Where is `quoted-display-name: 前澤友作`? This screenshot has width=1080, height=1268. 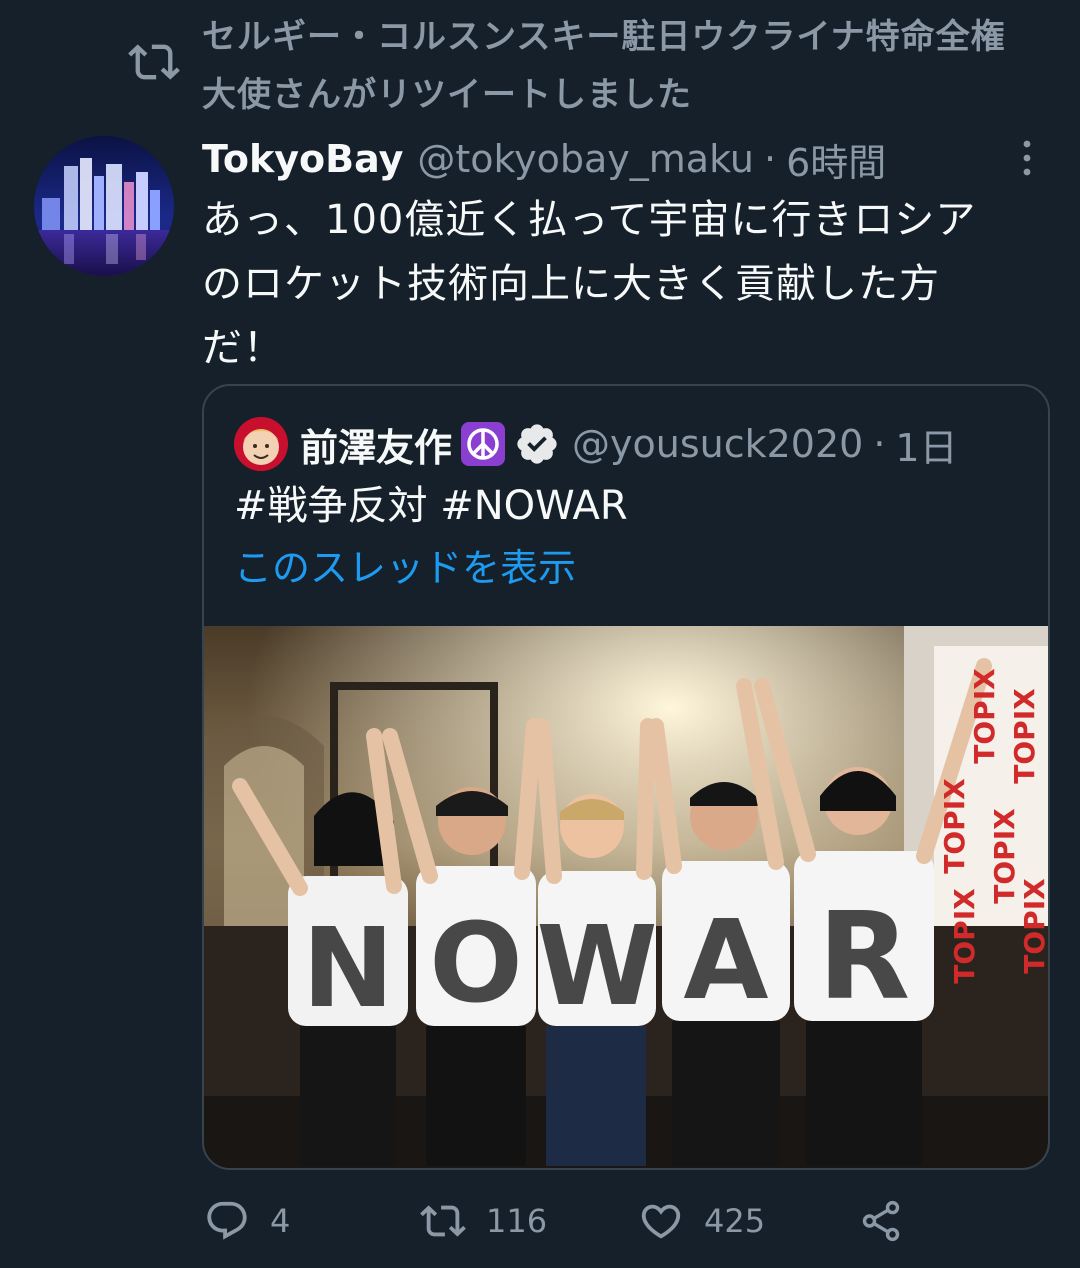 quoted-display-name: 前澤友作 is located at coordinates (376, 444).